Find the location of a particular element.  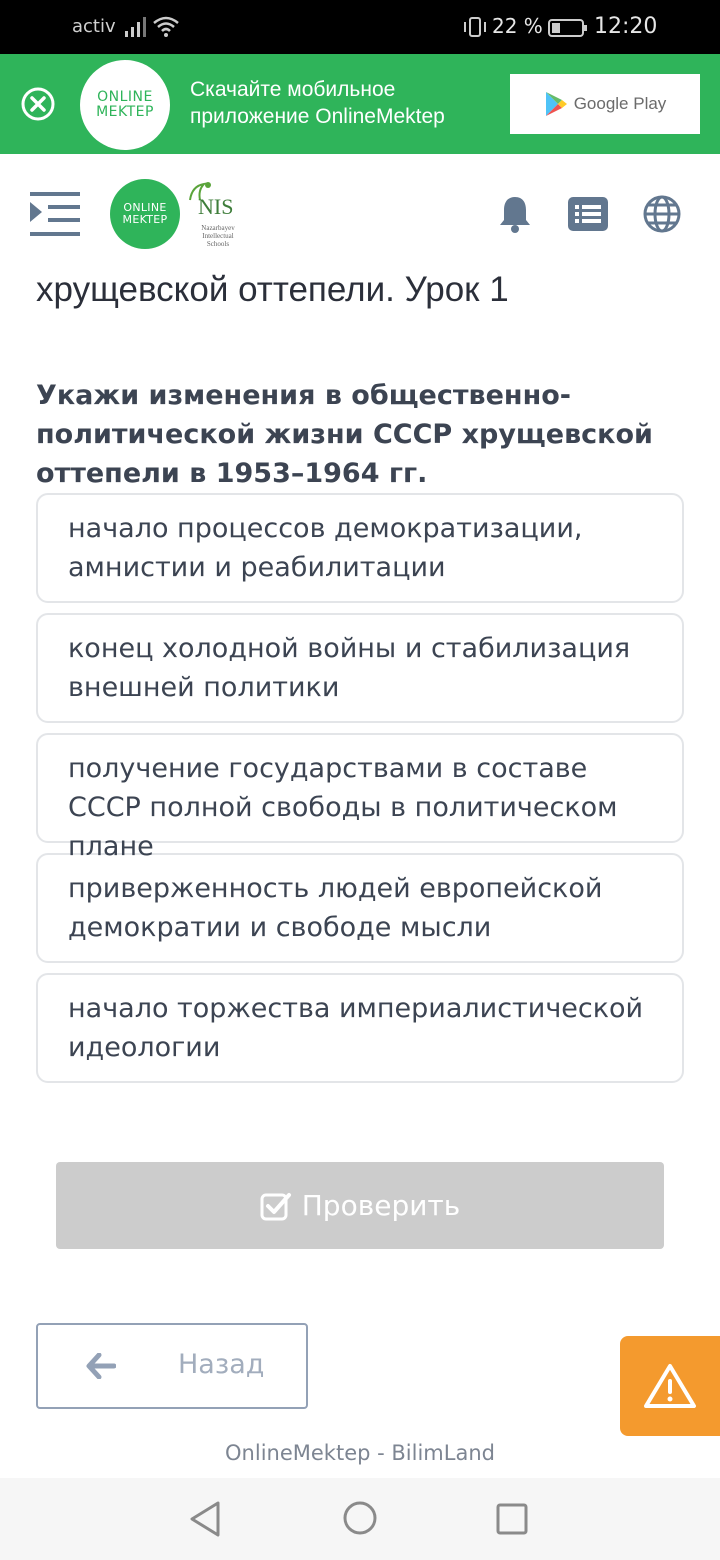

close-icon is located at coordinates (38, 104).